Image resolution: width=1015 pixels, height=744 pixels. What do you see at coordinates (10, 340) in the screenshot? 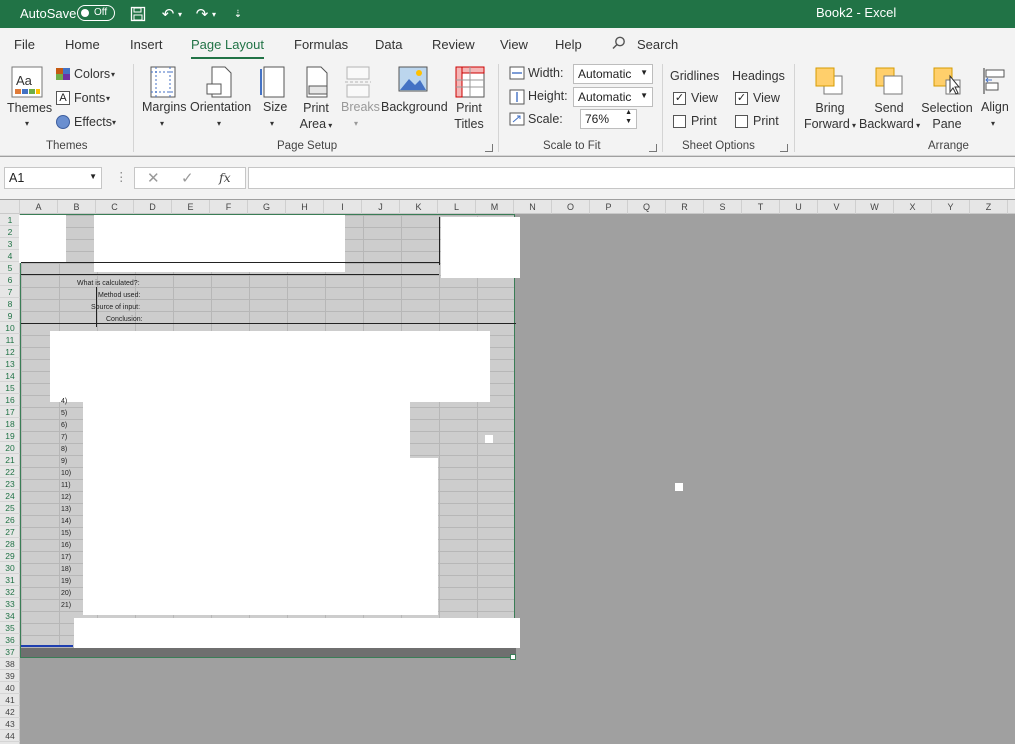
I see `row-header-11: 11` at bounding box center [10, 340].